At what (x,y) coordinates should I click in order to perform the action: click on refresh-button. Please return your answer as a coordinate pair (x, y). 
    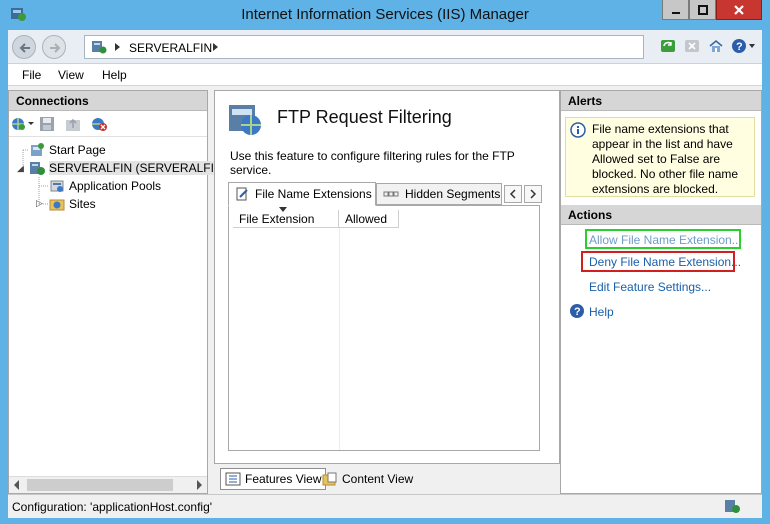
    Looking at the image, I should click on (668, 46).